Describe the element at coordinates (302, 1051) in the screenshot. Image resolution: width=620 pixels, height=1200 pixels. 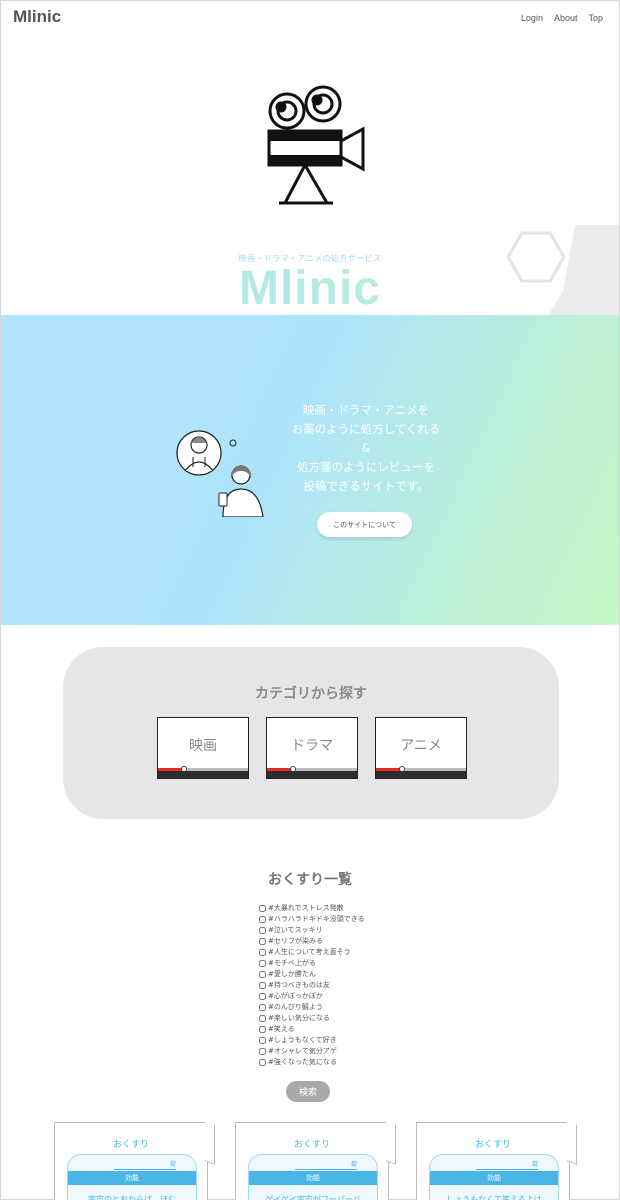
I see `medicine-option-label: #オシャレで気分アゲ` at that location.